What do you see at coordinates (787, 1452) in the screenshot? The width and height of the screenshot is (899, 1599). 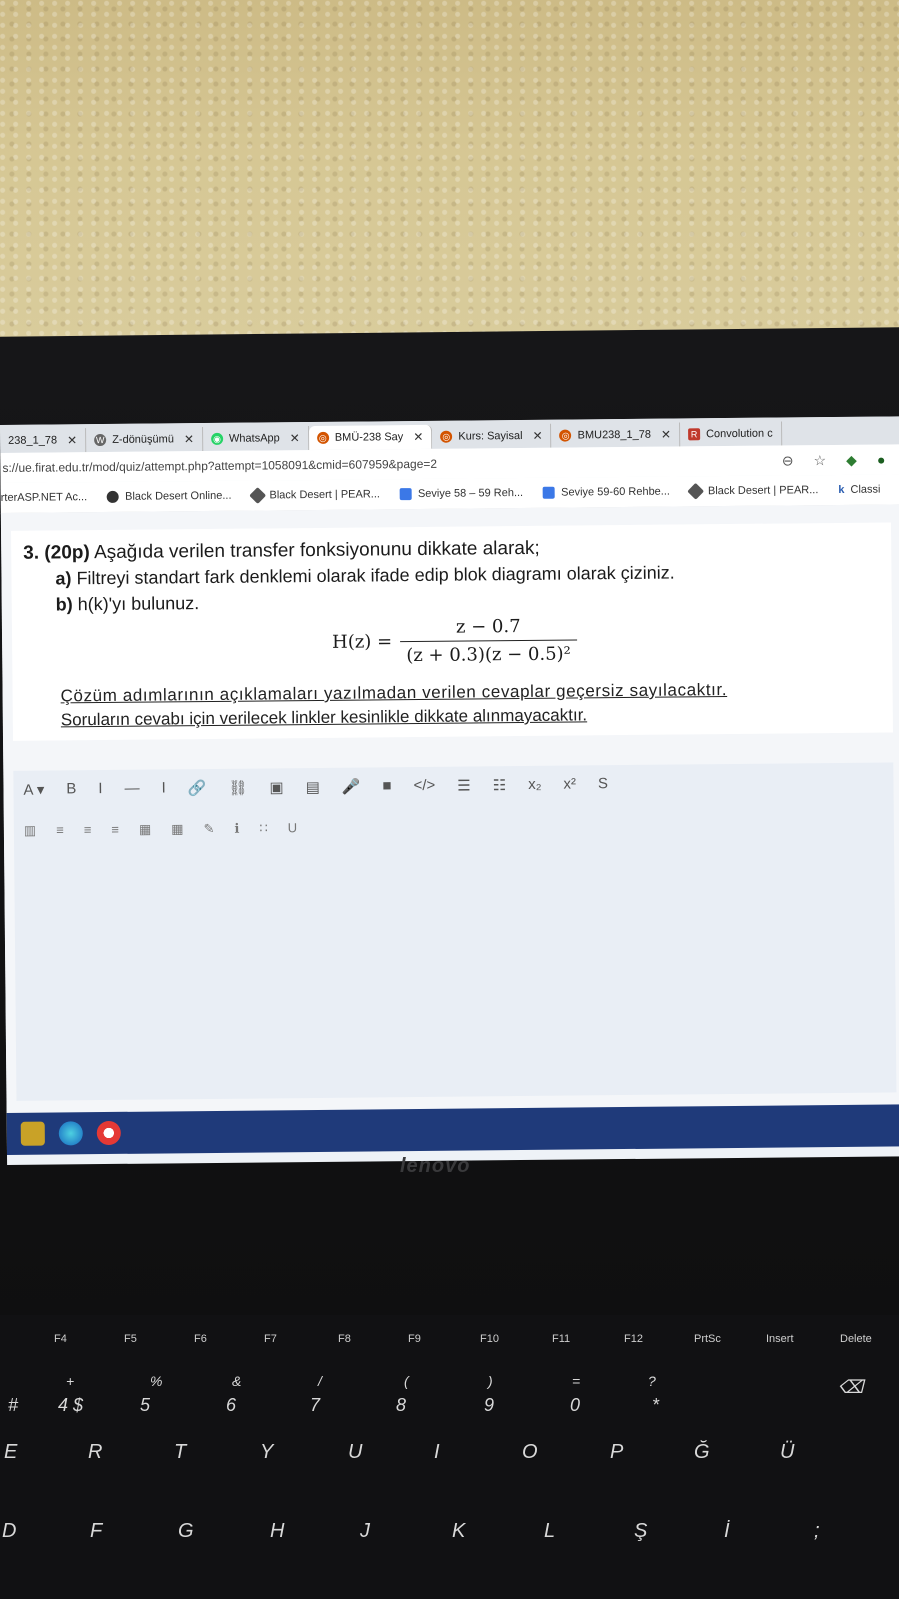 I see `key-u-umlaut: Ü` at bounding box center [787, 1452].